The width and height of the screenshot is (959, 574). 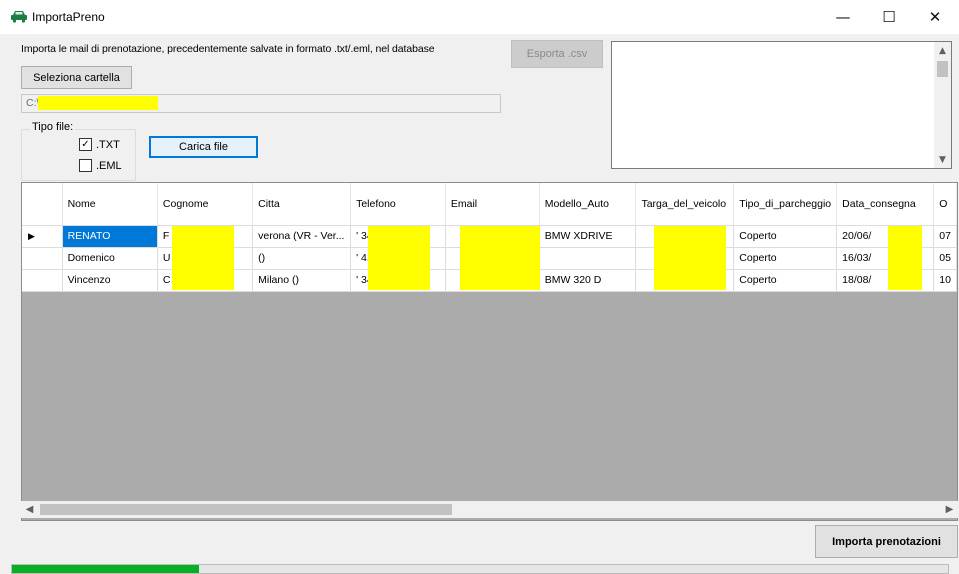 What do you see at coordinates (203, 147) in the screenshot?
I see `load-file-button: Carica file` at bounding box center [203, 147].